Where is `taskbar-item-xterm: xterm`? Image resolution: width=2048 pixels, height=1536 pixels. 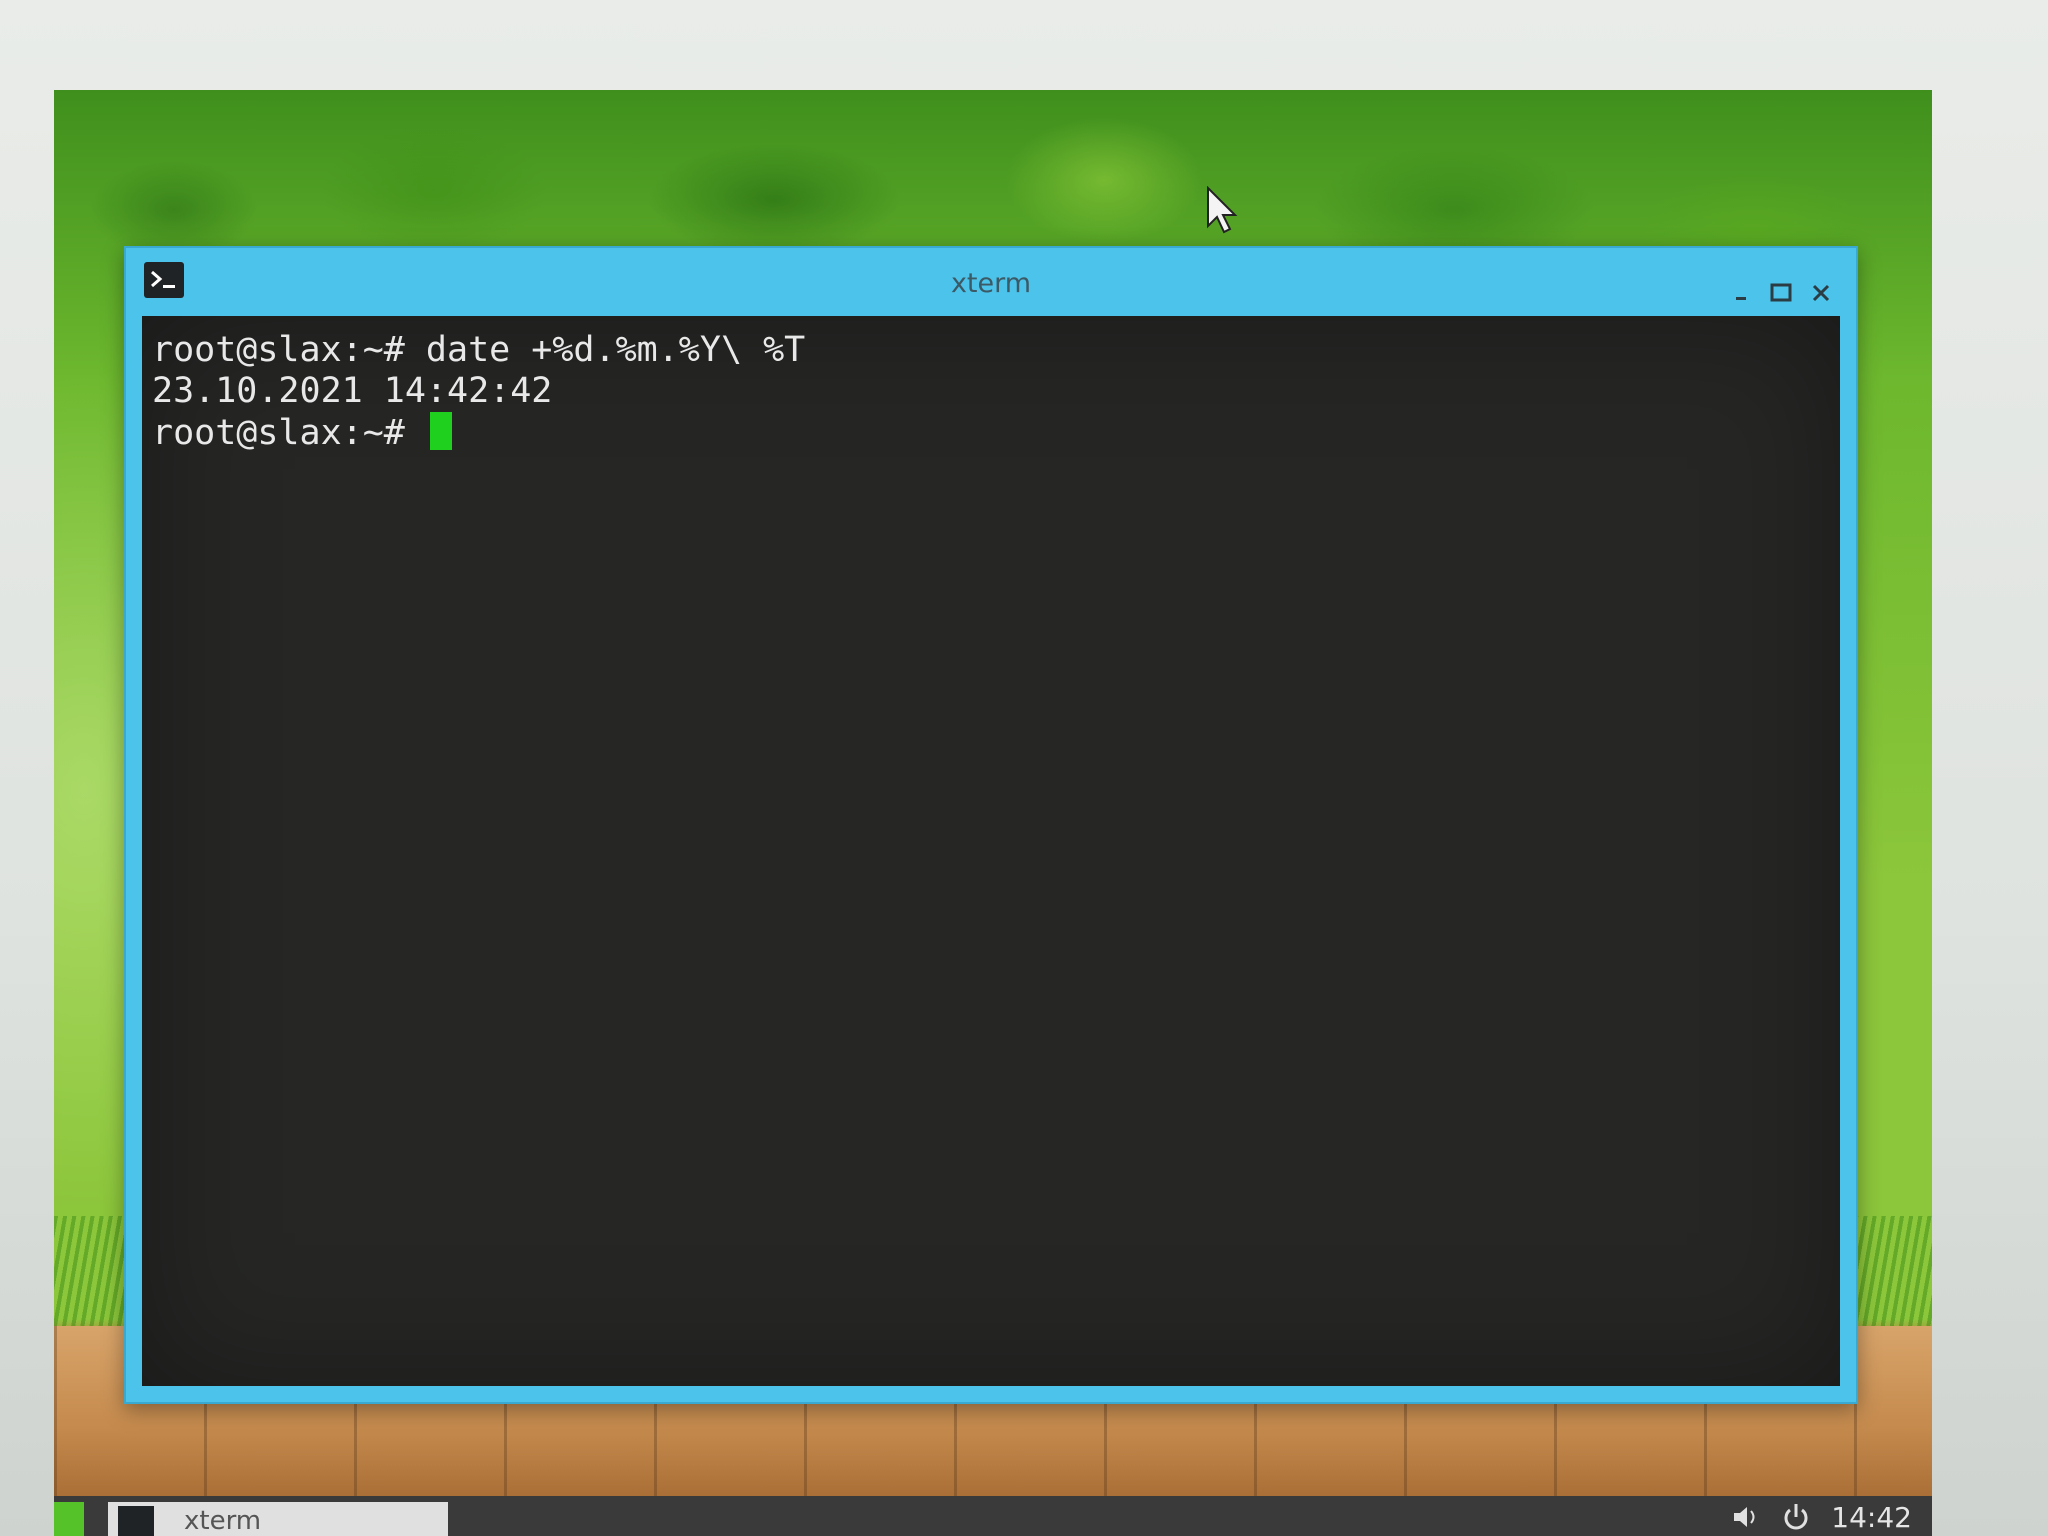
taskbar-item-xterm: xterm is located at coordinates (278, 1519).